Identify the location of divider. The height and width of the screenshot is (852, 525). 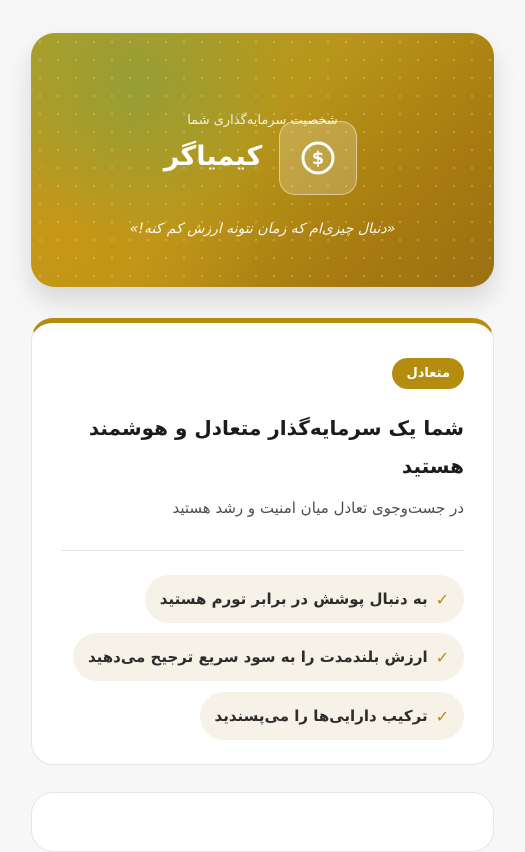
(262, 550).